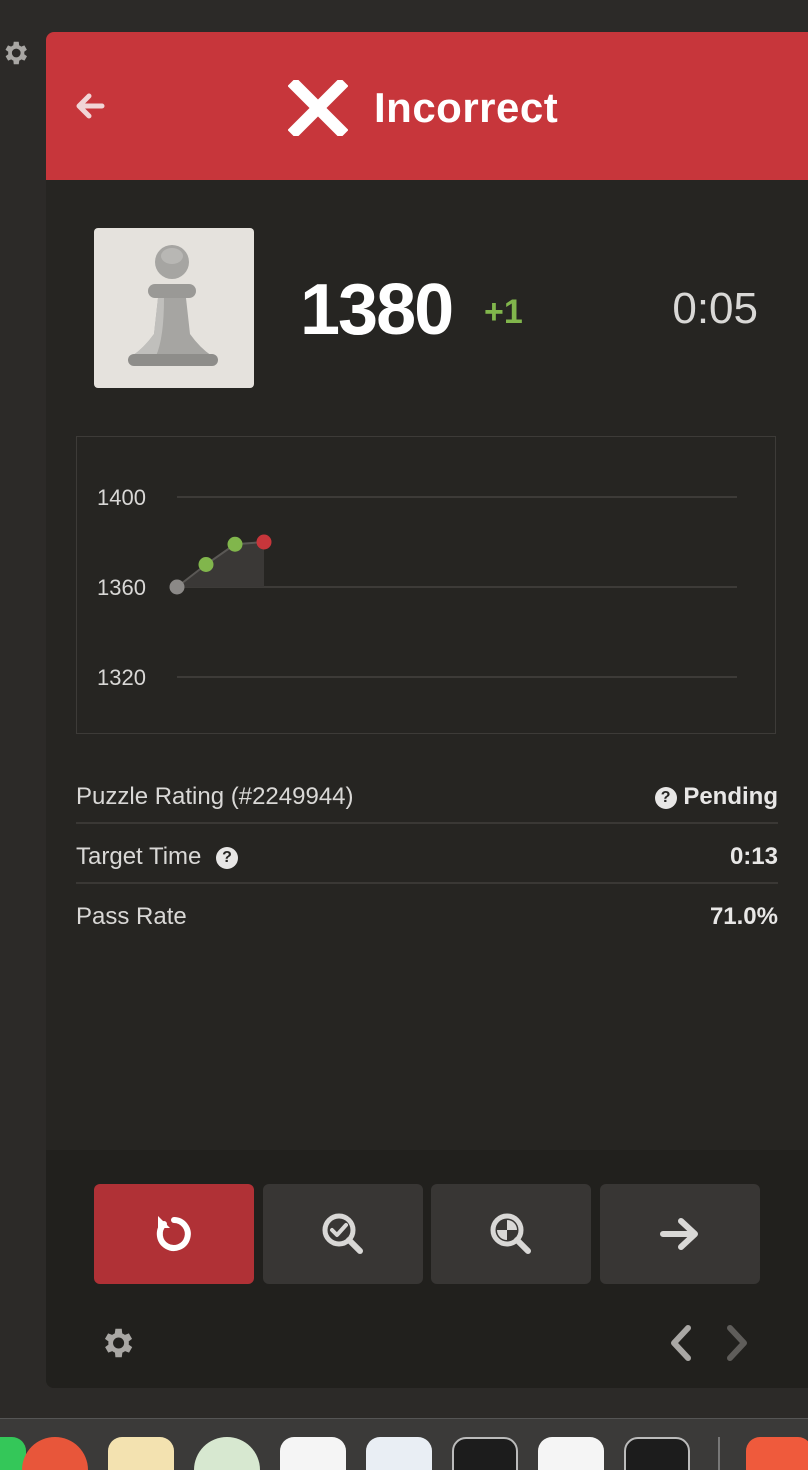 The image size is (808, 1470). What do you see at coordinates (264, 542) in the screenshot?
I see `chart-point-incorrect` at bounding box center [264, 542].